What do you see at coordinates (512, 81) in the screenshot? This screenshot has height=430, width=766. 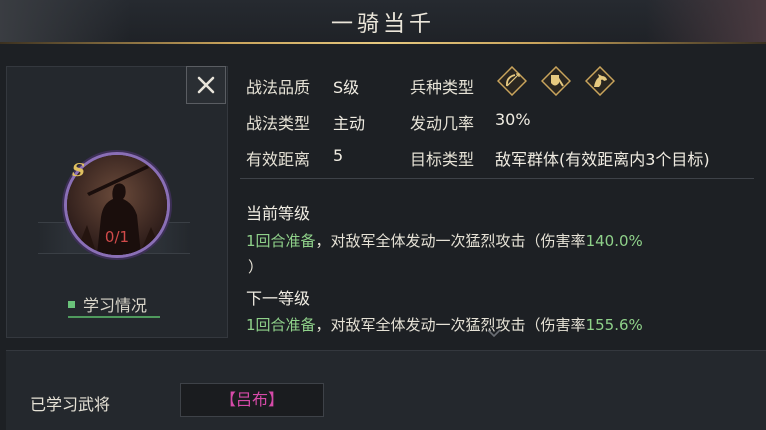 I see `archer-icon` at bounding box center [512, 81].